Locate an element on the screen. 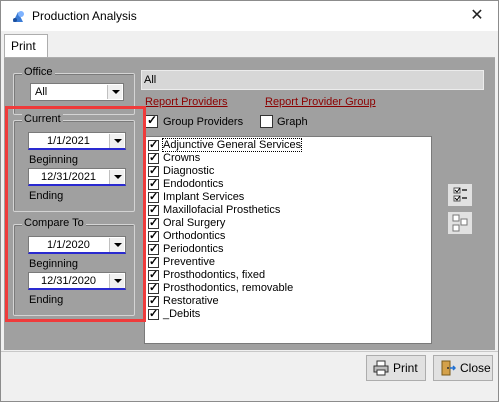 The image size is (499, 402). tab-strip: Print is located at coordinates (249, 44).